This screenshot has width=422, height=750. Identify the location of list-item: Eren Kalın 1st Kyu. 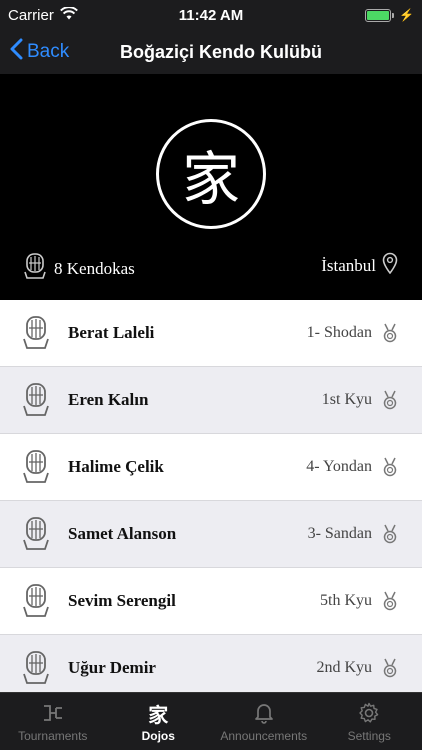
(211, 400).